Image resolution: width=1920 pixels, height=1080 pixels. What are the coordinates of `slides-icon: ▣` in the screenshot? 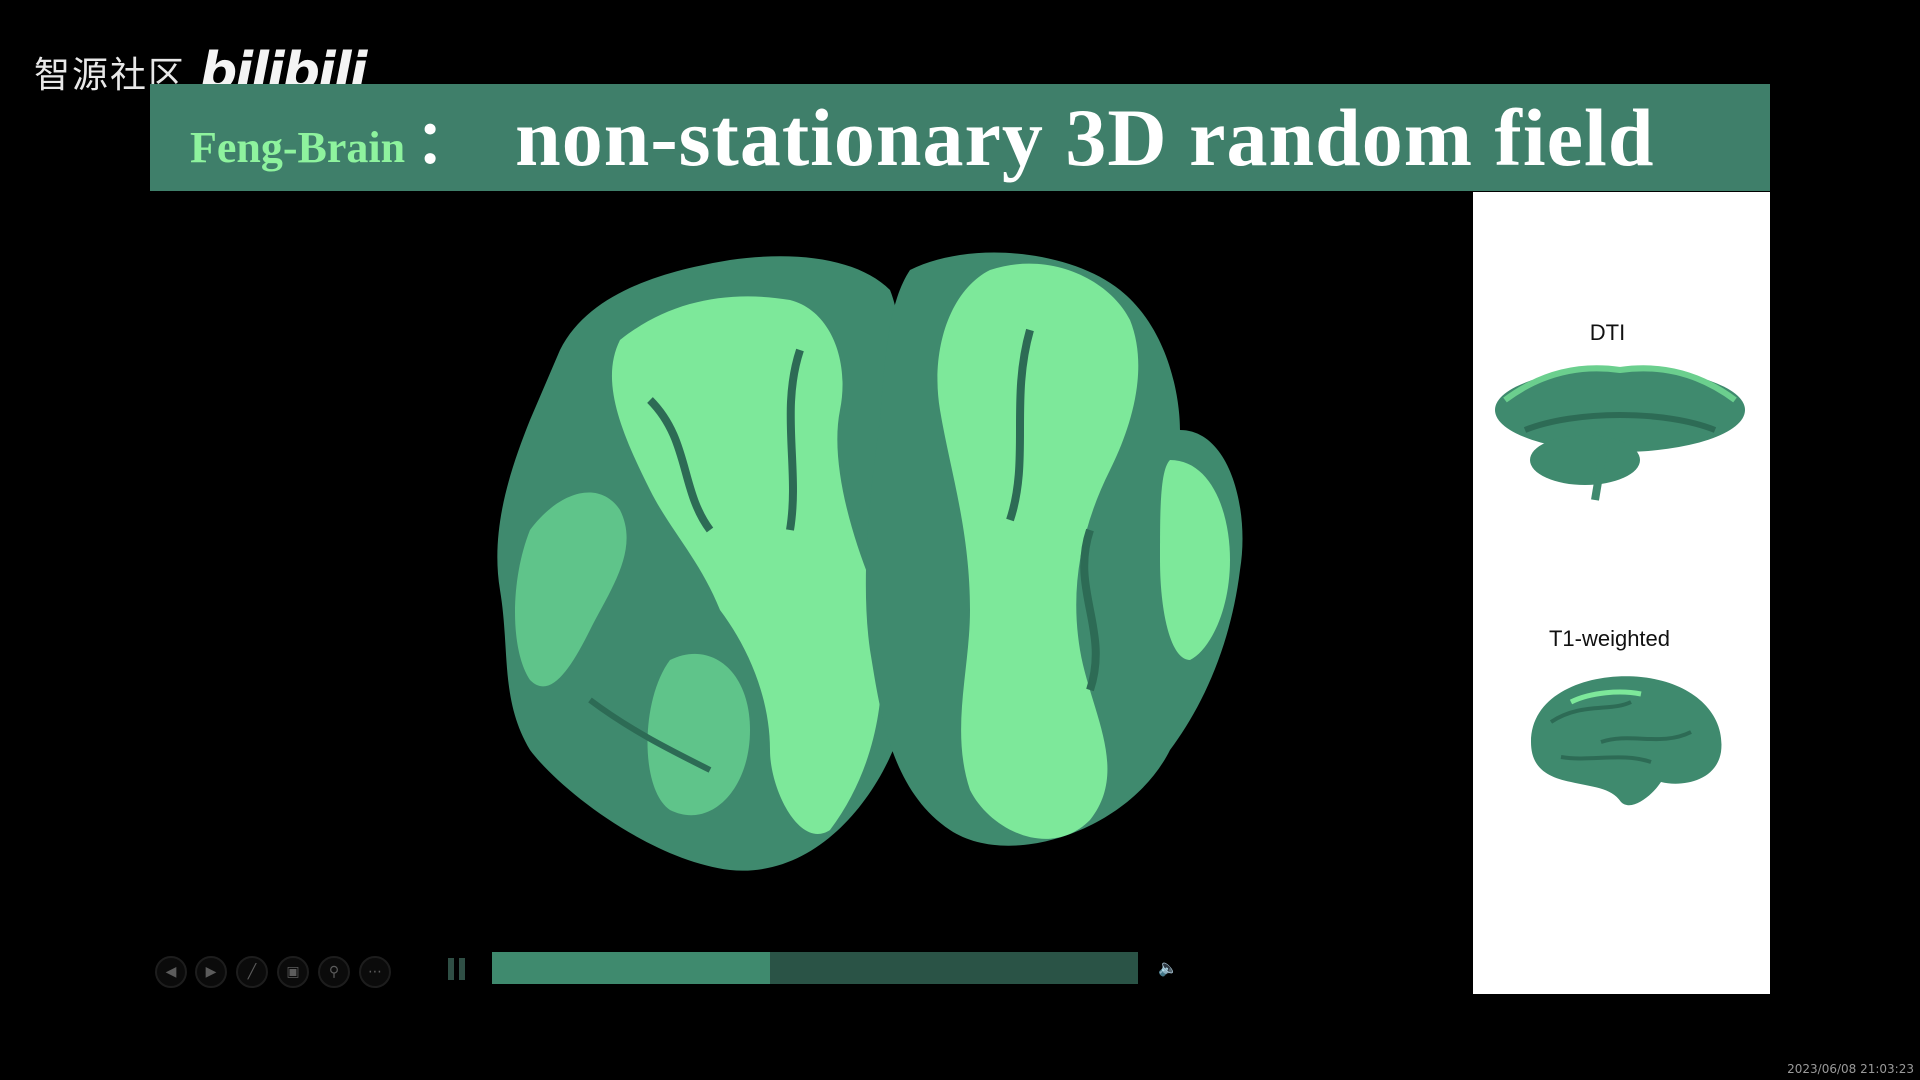 It's located at (293, 972).